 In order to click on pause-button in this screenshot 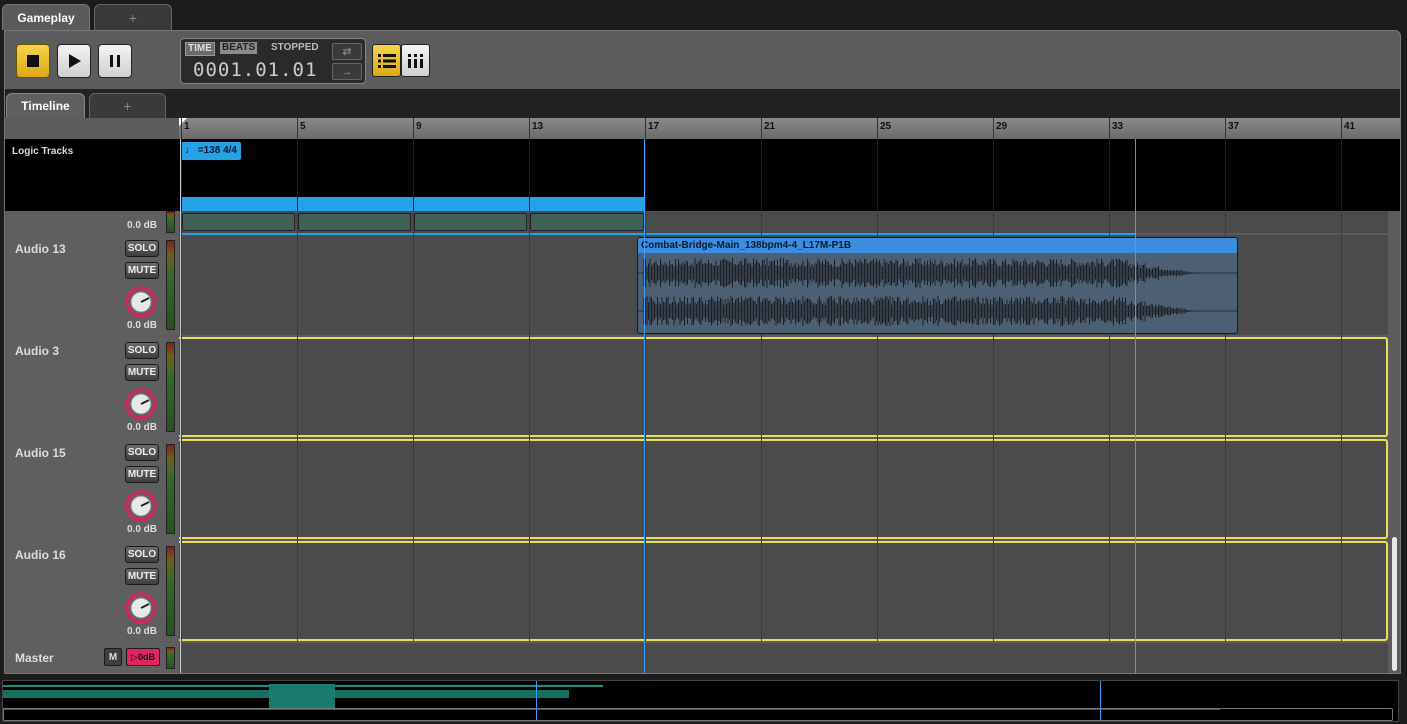, I will do `click(115, 61)`.